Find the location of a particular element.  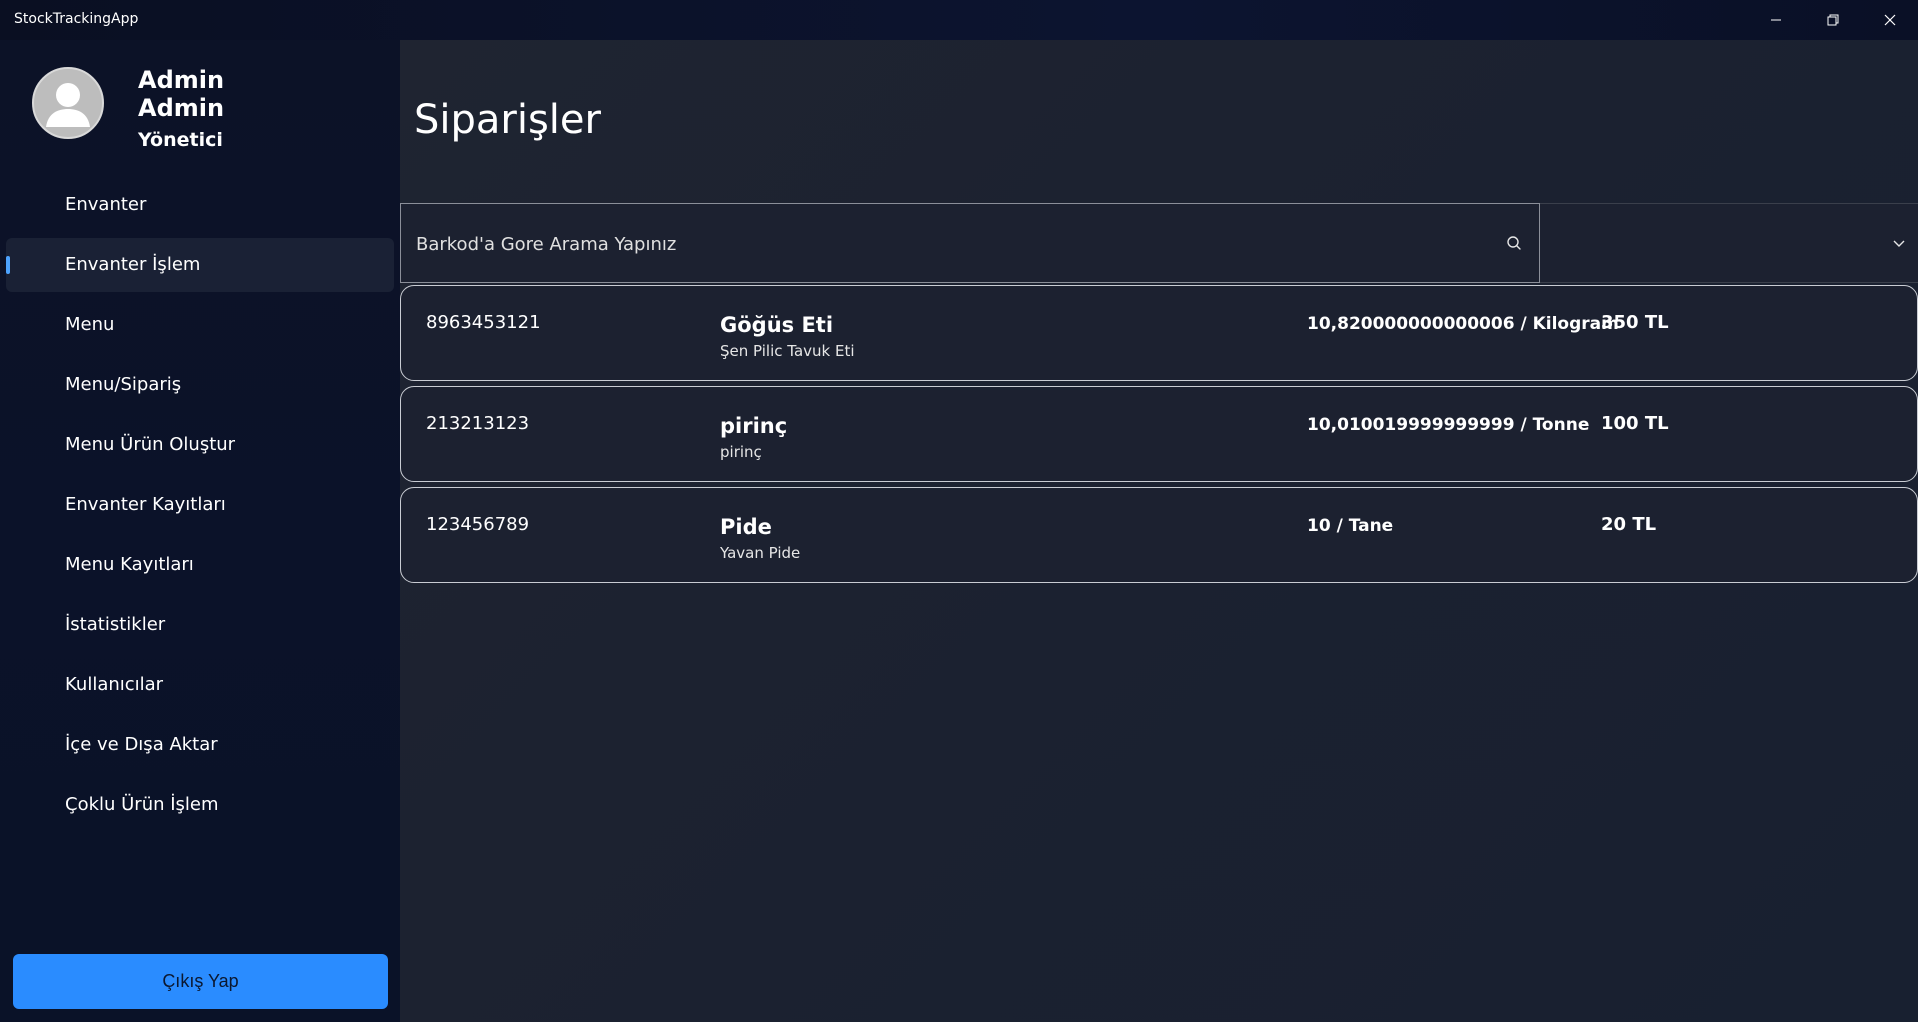

avatar is located at coordinates (68, 103).